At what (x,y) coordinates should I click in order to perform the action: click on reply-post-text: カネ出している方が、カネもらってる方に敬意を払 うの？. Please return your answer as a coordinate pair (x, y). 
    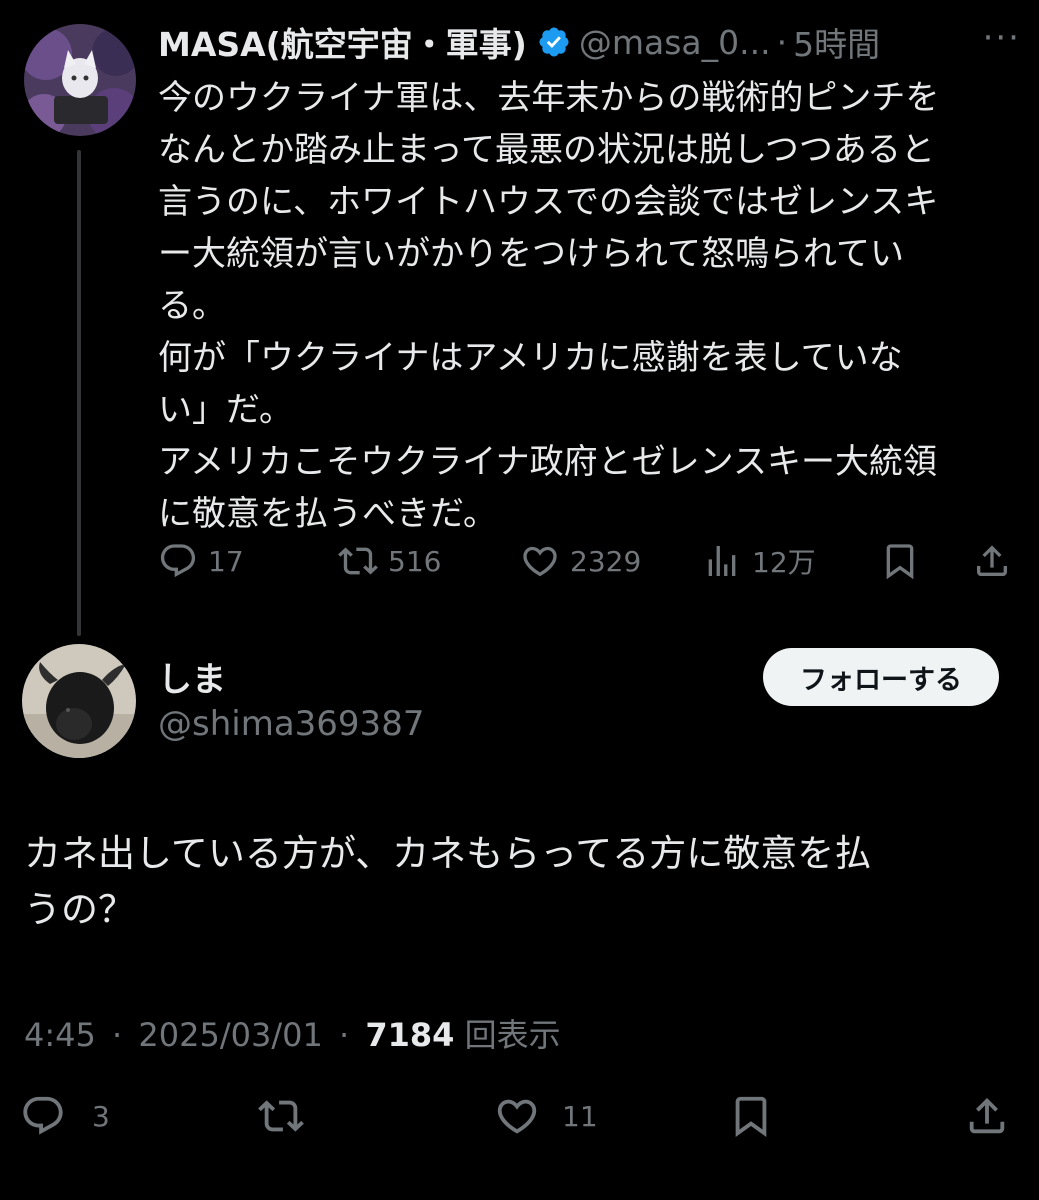
    Looking at the image, I should click on (448, 881).